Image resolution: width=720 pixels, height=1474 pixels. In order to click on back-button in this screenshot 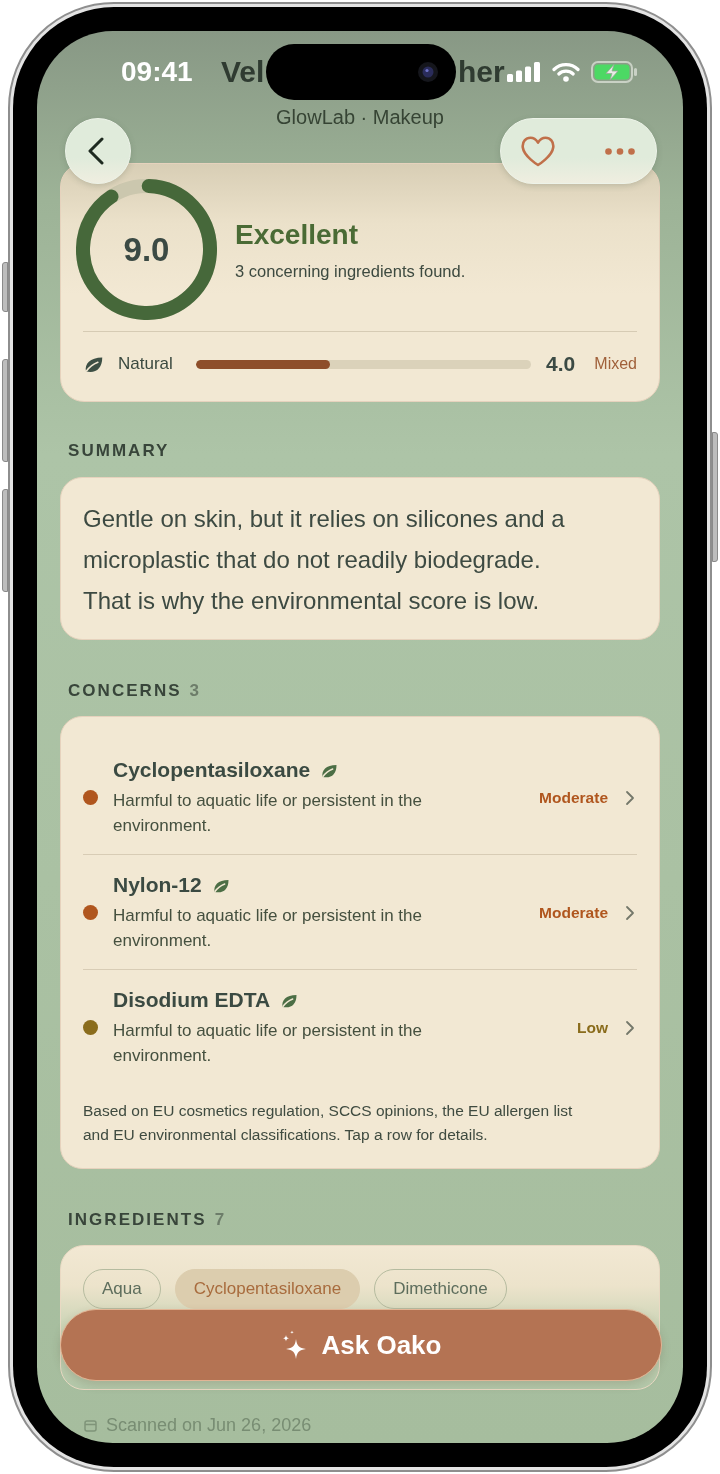, I will do `click(98, 151)`.